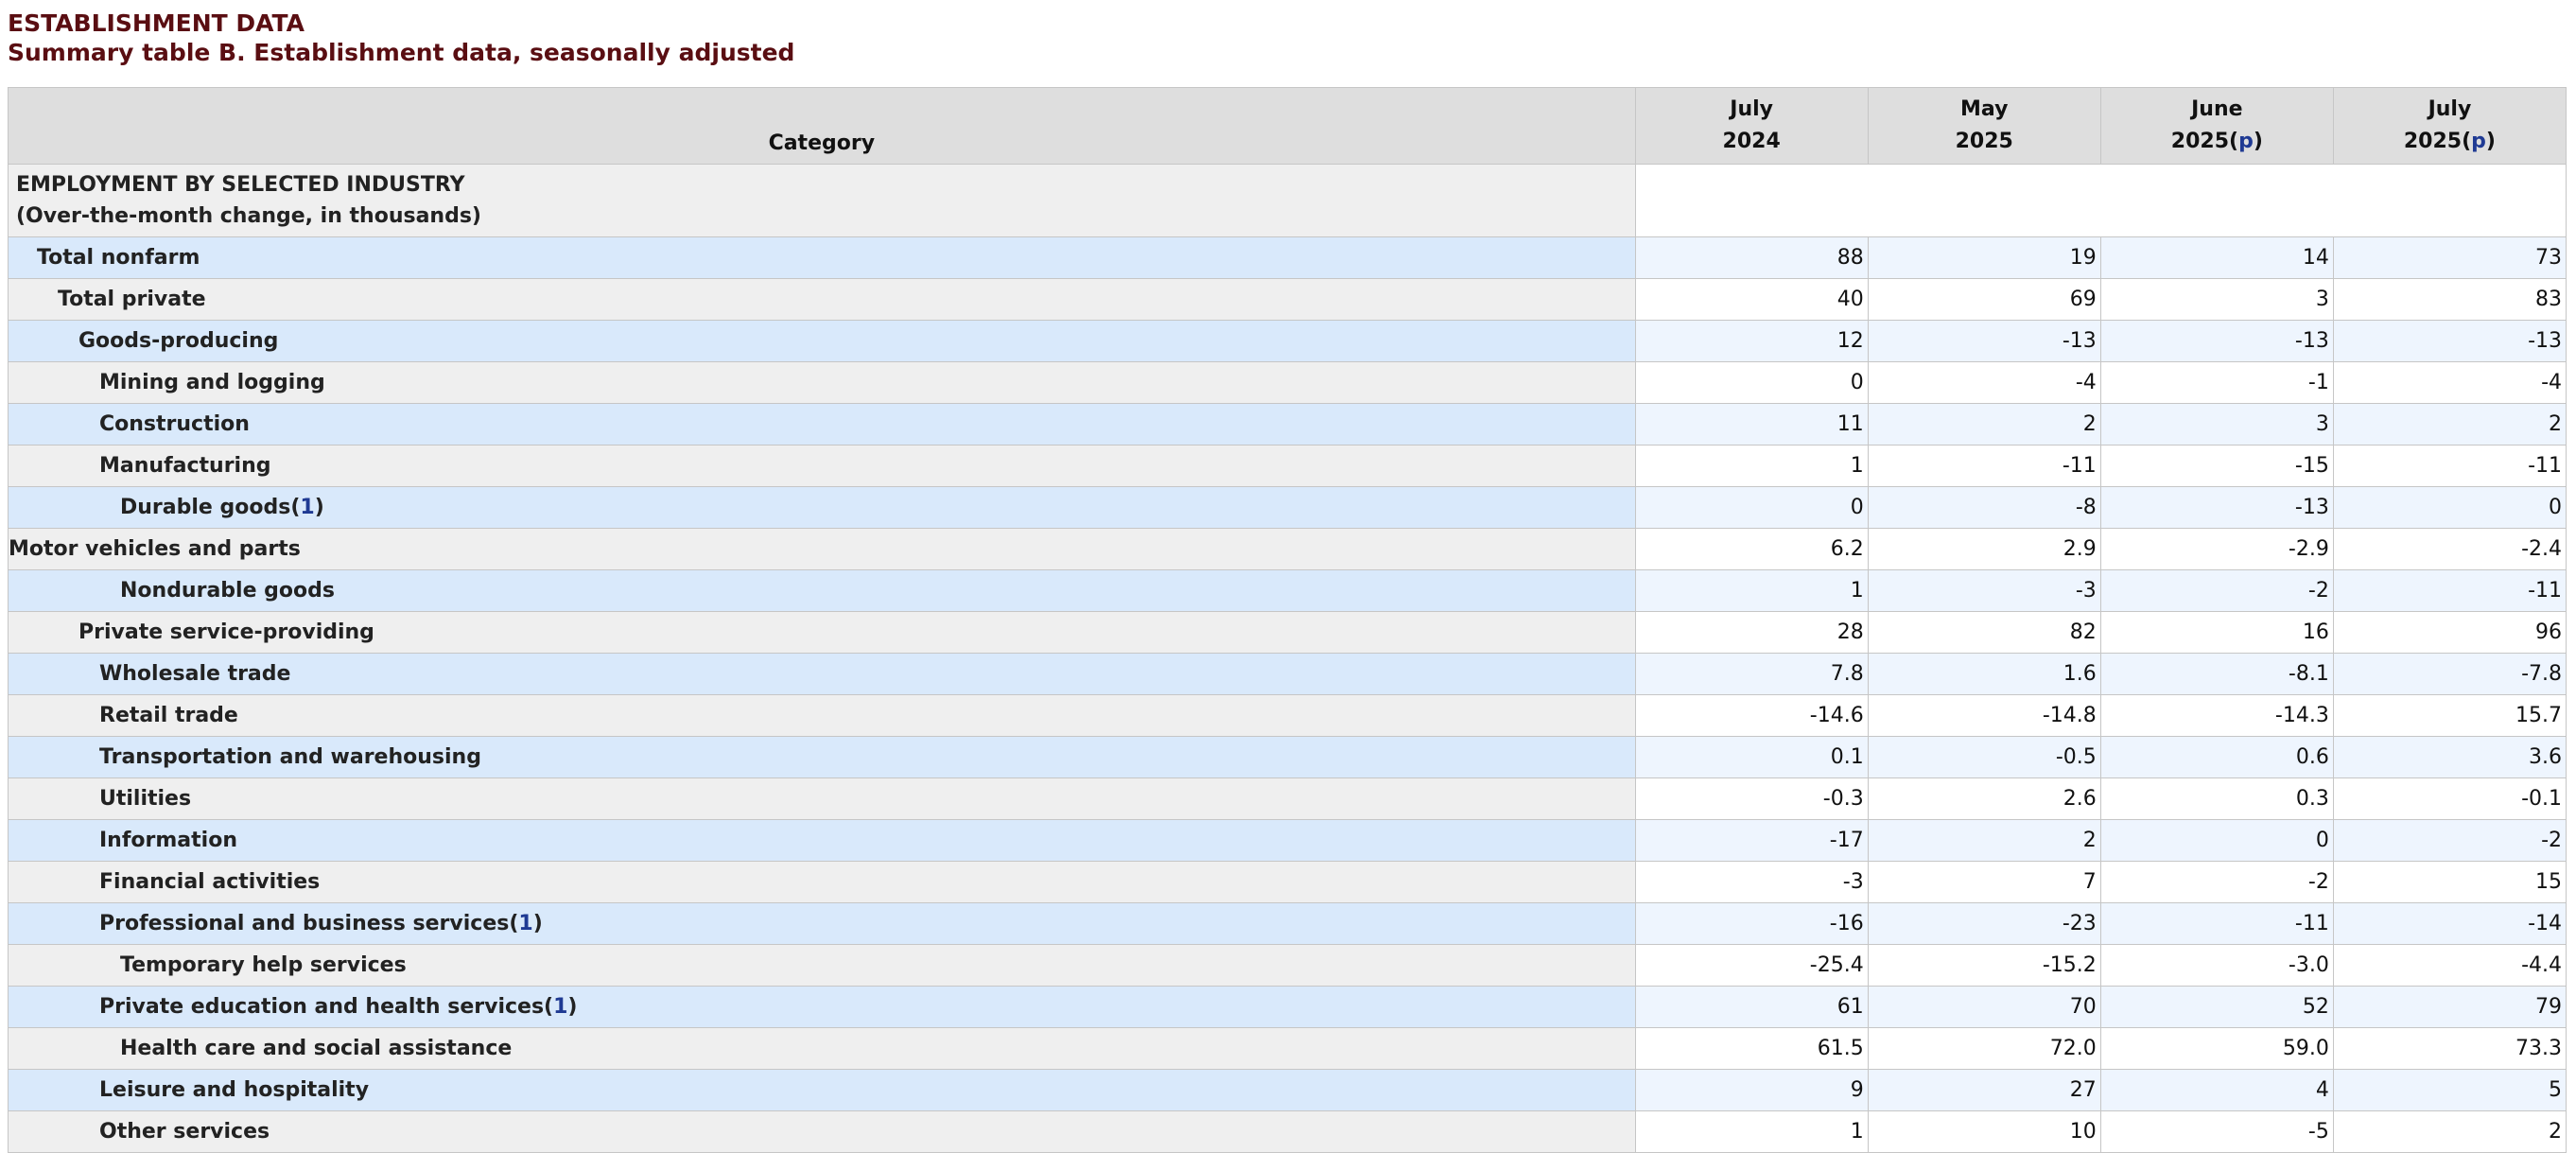 The width and height of the screenshot is (2576, 1153). Describe the element at coordinates (2449, 674) in the screenshot. I see `value-cell: -7.8` at that location.